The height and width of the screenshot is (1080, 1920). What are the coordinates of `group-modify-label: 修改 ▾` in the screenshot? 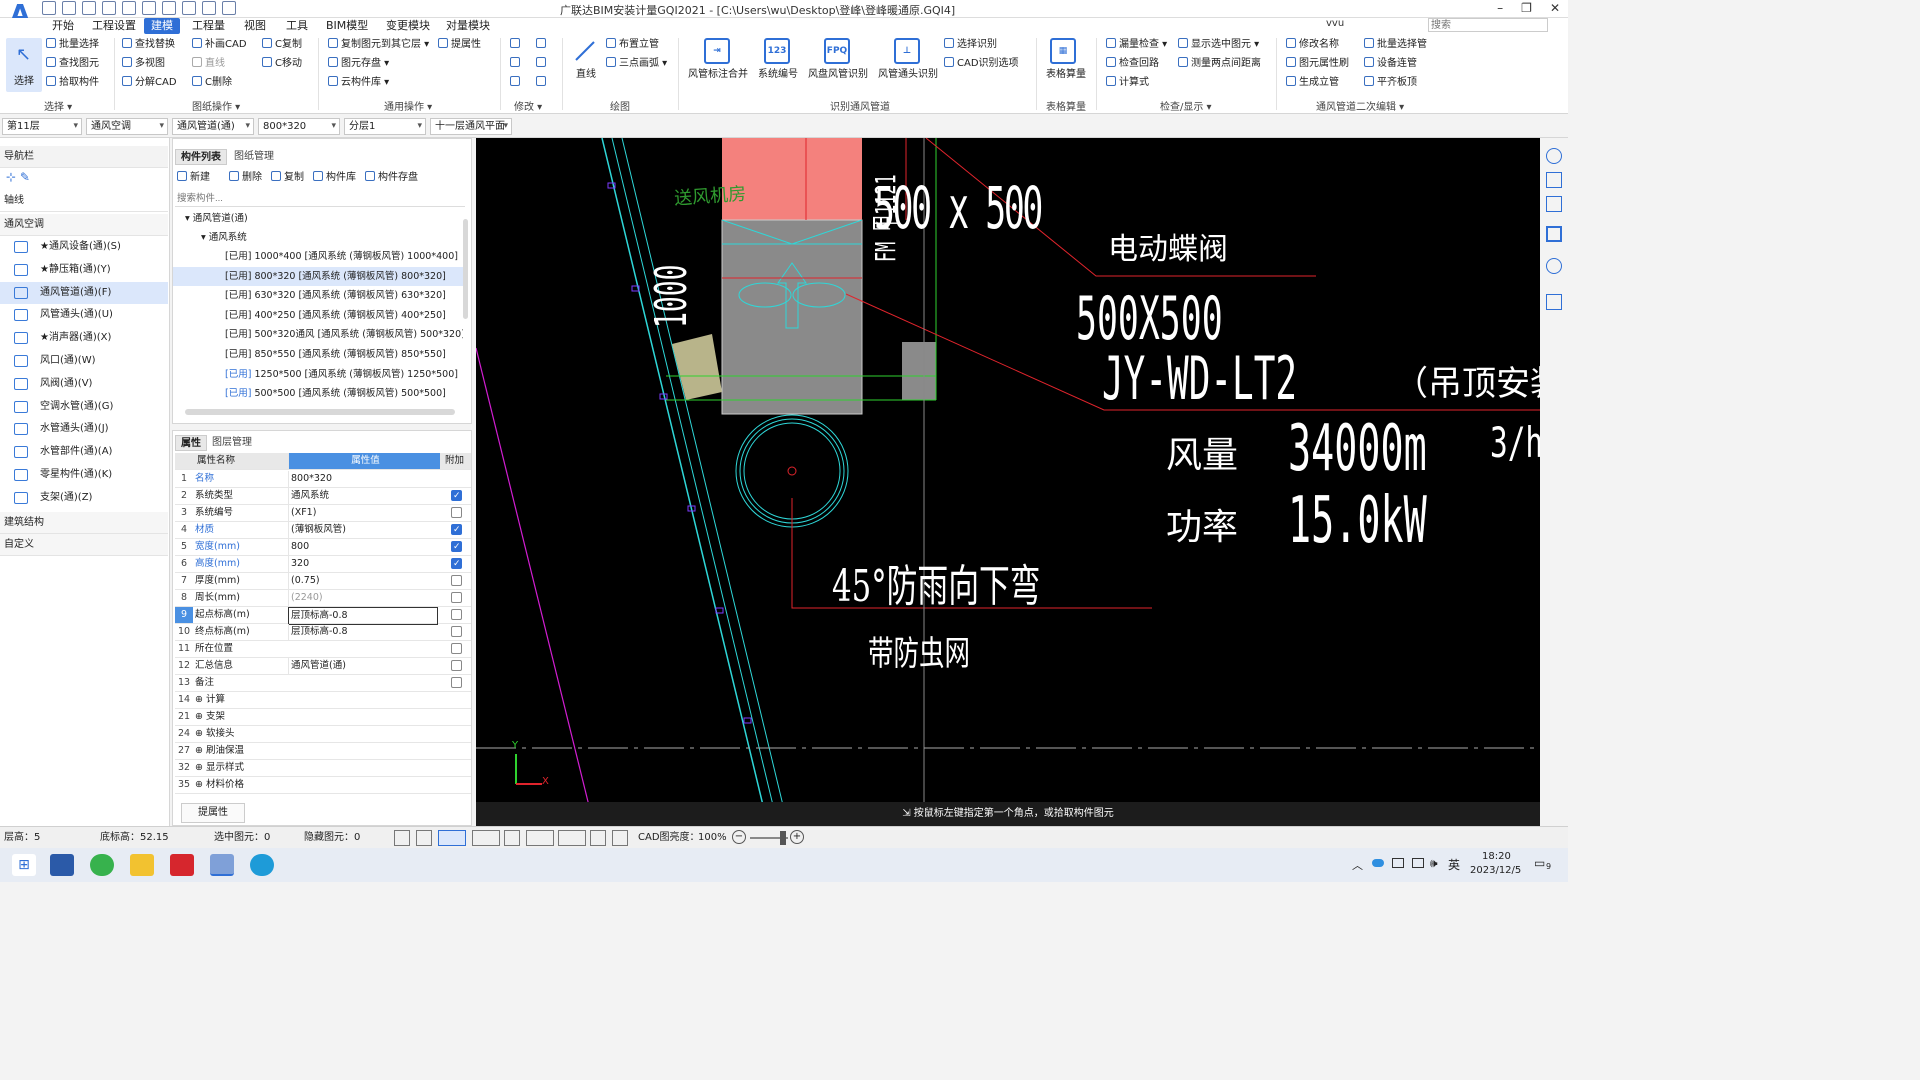 It's located at (528, 105).